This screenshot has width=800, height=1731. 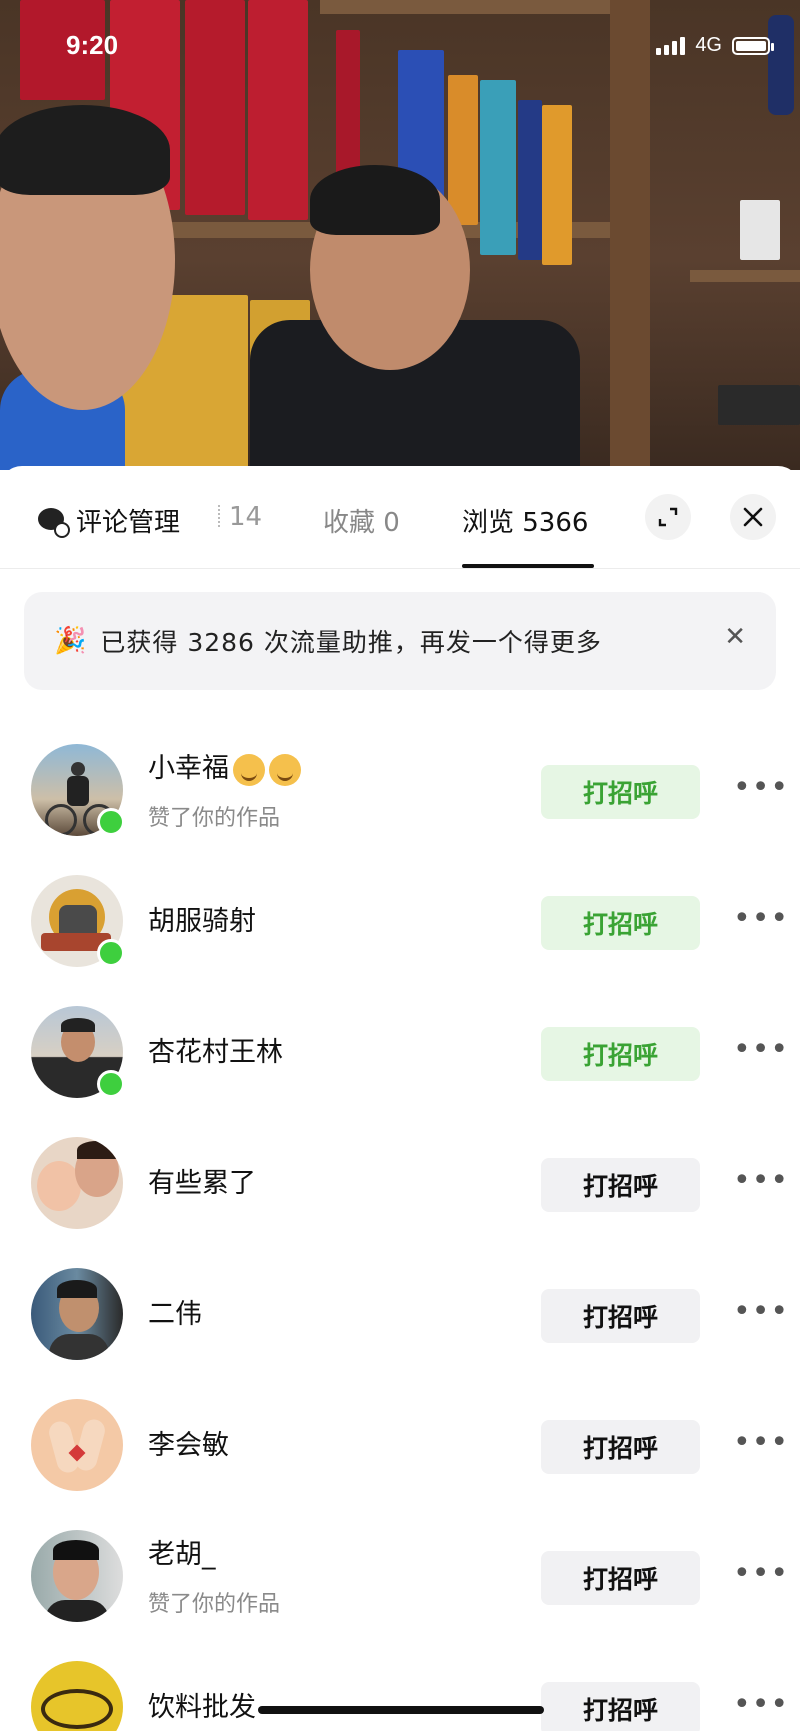 I want to click on shelf-right, so click(x=745, y=276).